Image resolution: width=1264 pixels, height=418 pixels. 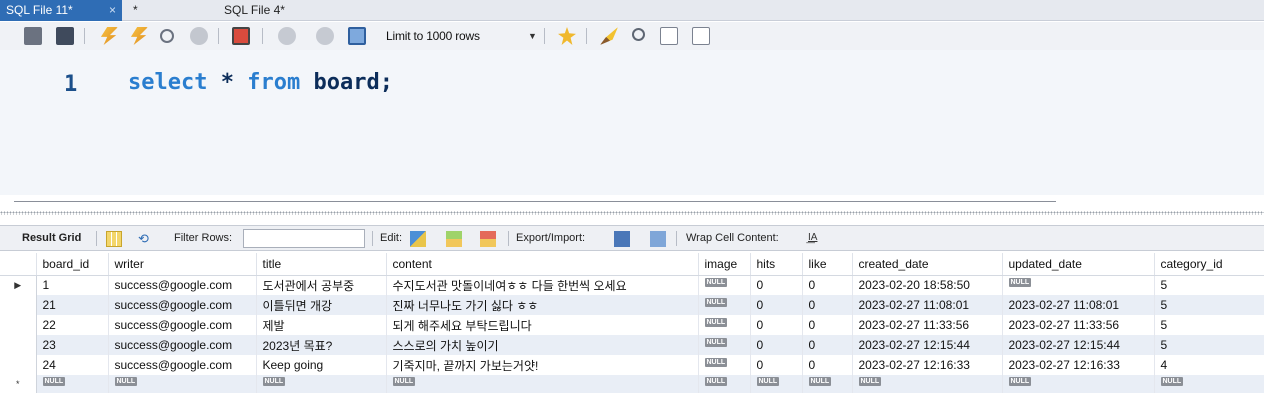 What do you see at coordinates (927, 325) in the screenshot?
I see `table-cell-created-date: 2023-02-27 11:33:56` at bounding box center [927, 325].